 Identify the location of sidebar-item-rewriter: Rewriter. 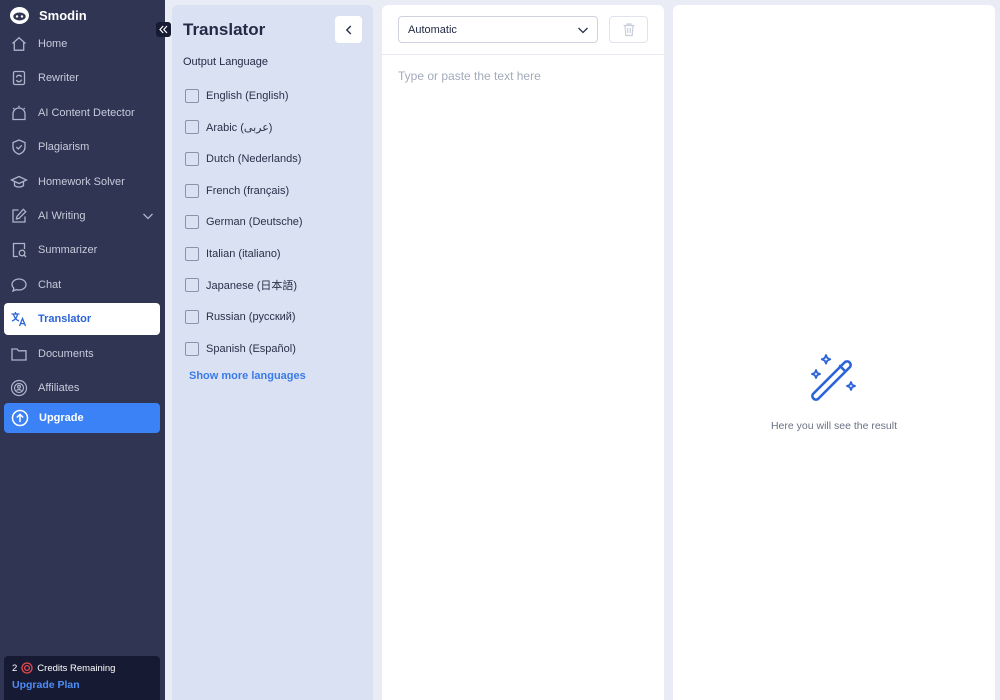
(82, 78).